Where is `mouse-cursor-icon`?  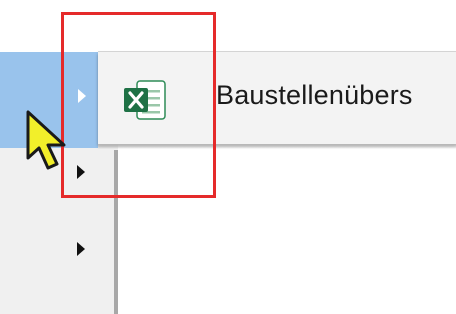 mouse-cursor-icon is located at coordinates (49, 141).